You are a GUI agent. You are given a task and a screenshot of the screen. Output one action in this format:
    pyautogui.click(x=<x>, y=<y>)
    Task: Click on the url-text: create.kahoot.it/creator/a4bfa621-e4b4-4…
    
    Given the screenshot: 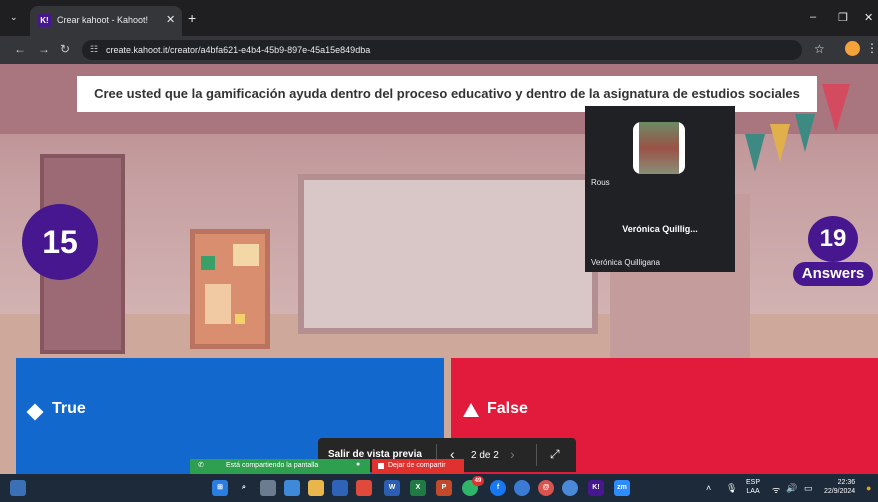 What is the action you would take?
    pyautogui.click(x=238, y=50)
    